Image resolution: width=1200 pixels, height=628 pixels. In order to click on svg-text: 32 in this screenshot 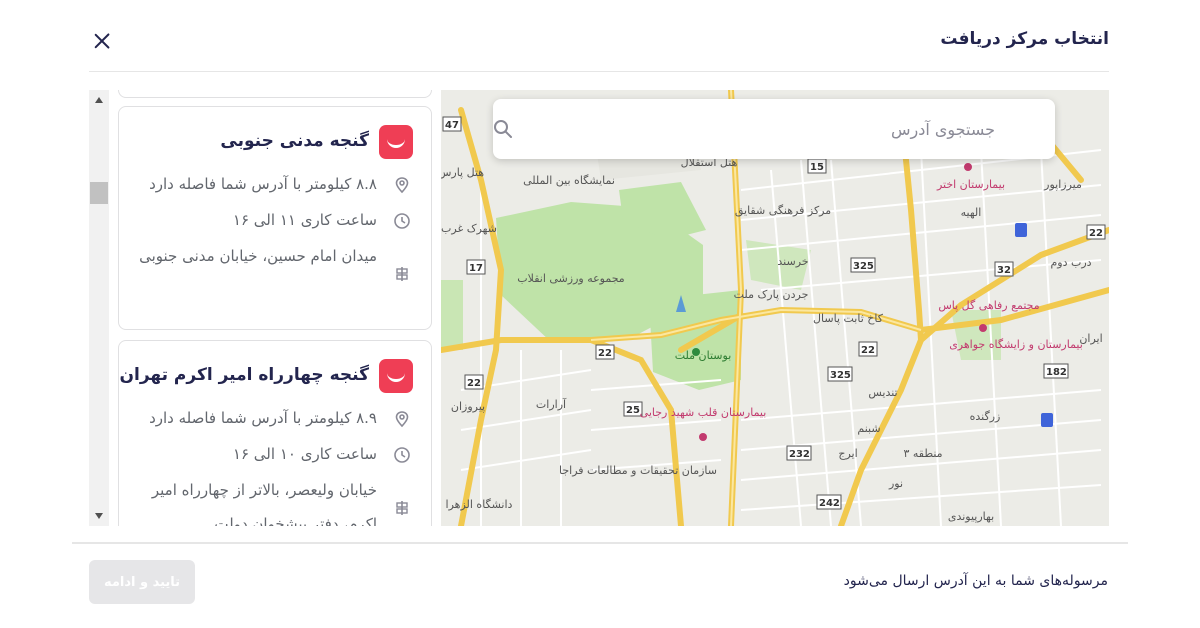, I will do `click(1004, 270)`.